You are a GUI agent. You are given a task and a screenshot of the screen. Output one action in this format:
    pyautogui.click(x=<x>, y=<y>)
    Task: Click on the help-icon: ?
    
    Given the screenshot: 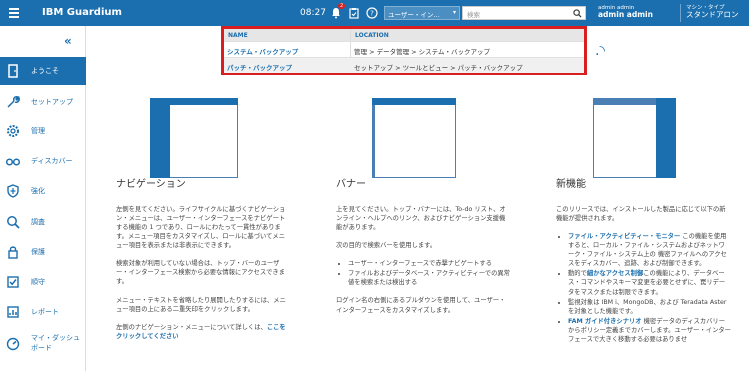 What is the action you would take?
    pyautogui.click(x=372, y=13)
    